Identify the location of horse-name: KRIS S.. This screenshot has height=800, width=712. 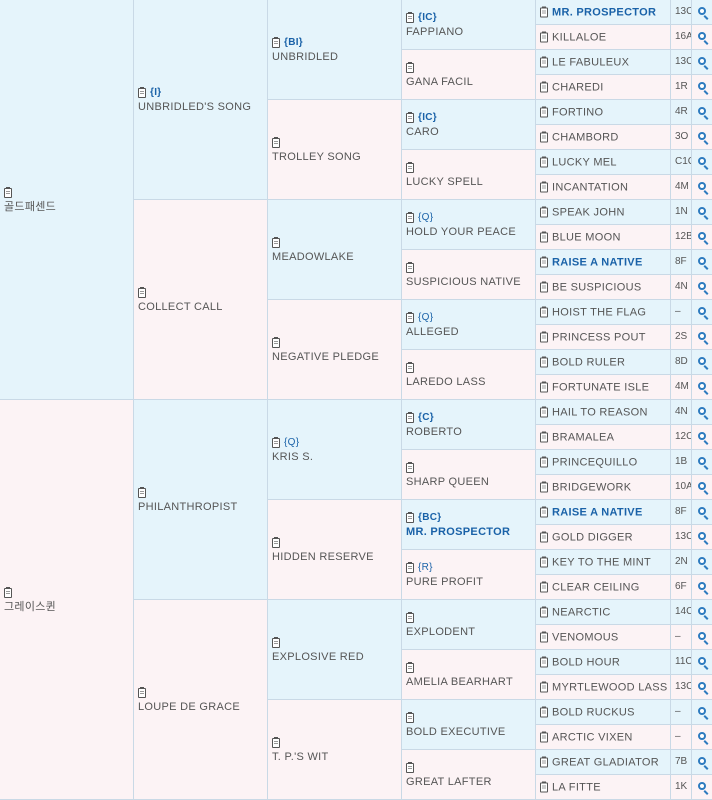
(335, 457).